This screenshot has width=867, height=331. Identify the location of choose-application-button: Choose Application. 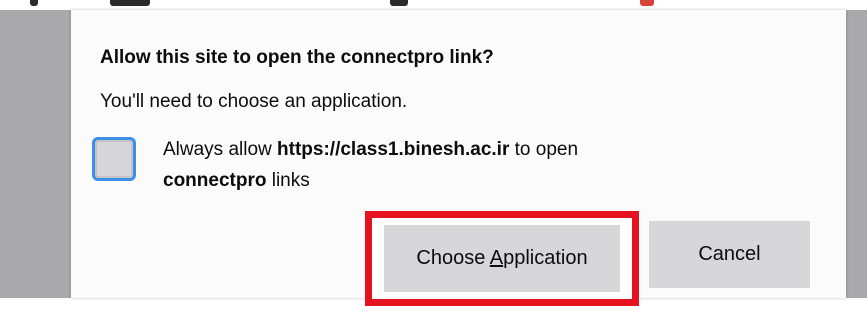
(502, 258).